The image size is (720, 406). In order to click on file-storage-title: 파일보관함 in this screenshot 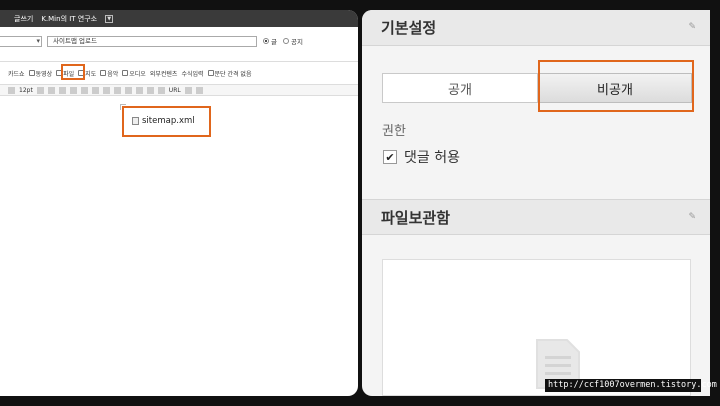, I will do `click(416, 218)`.